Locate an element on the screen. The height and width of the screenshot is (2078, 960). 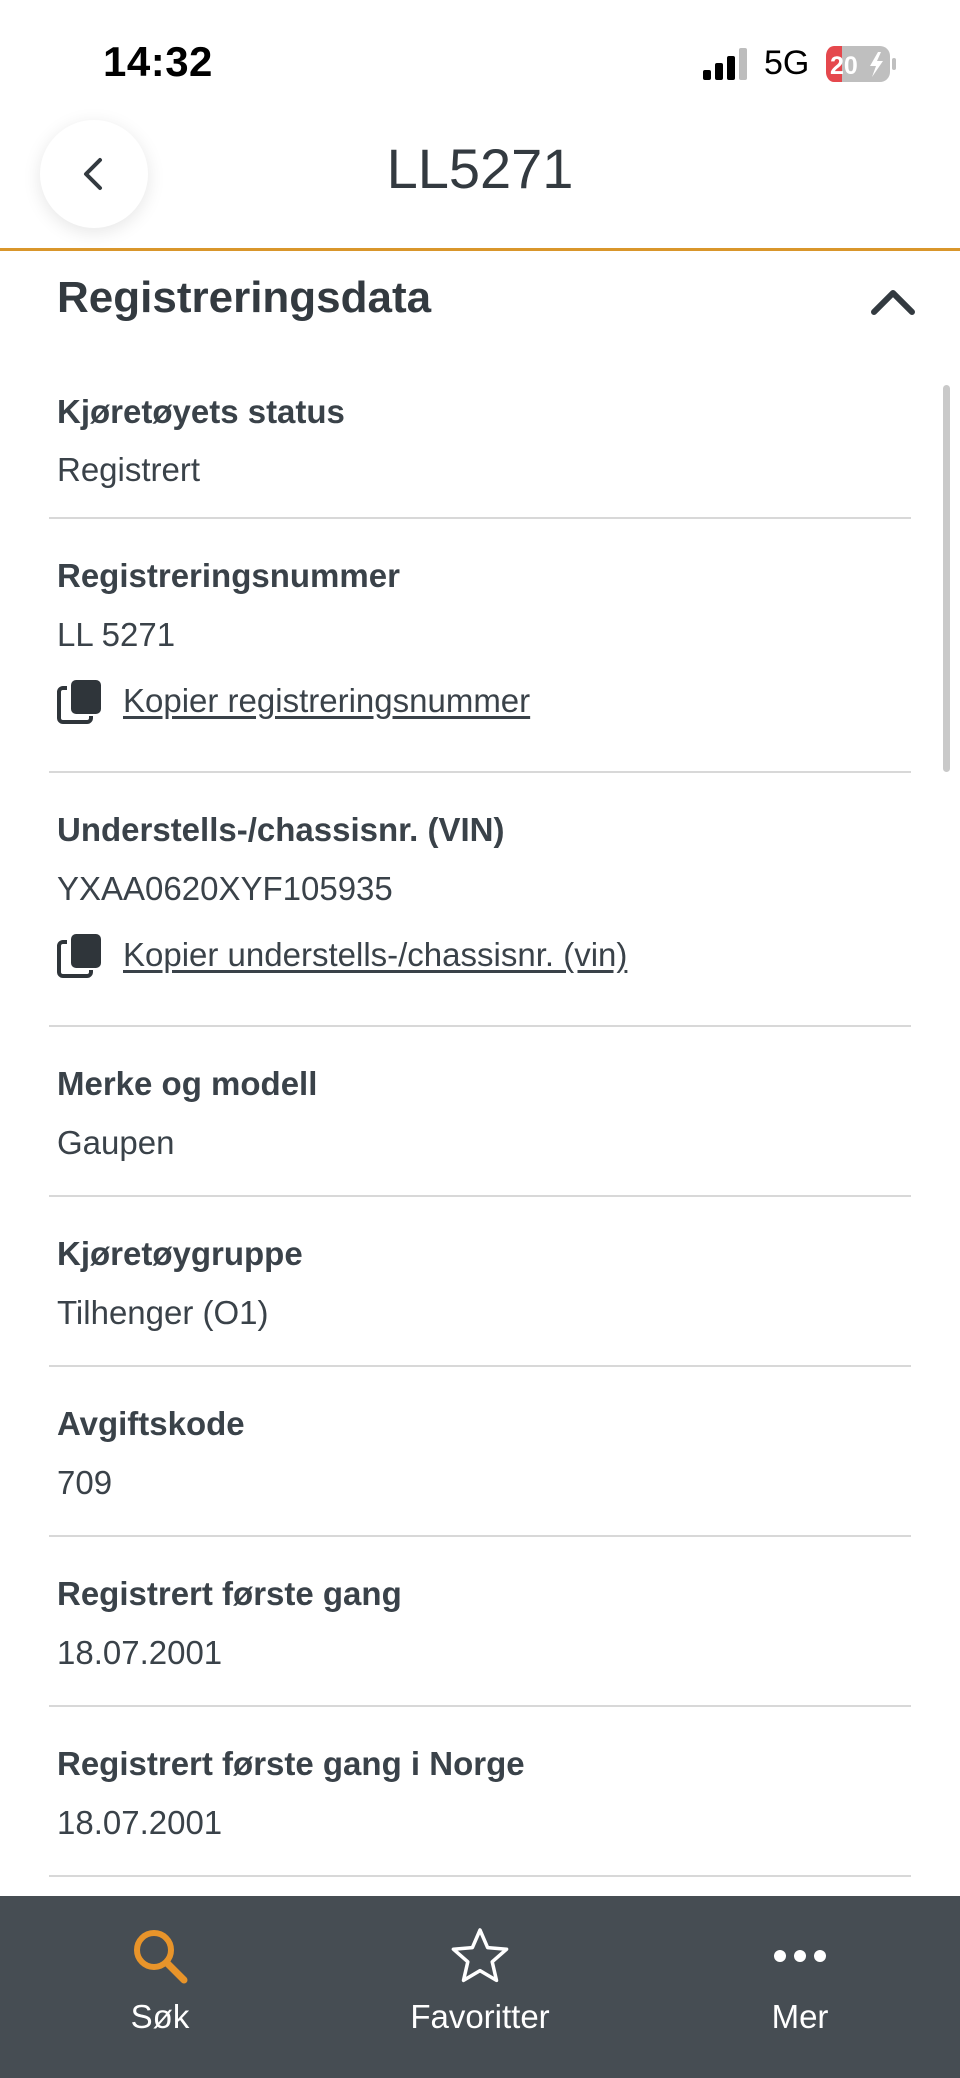
tab-label: Favoritter is located at coordinates (480, 2016).